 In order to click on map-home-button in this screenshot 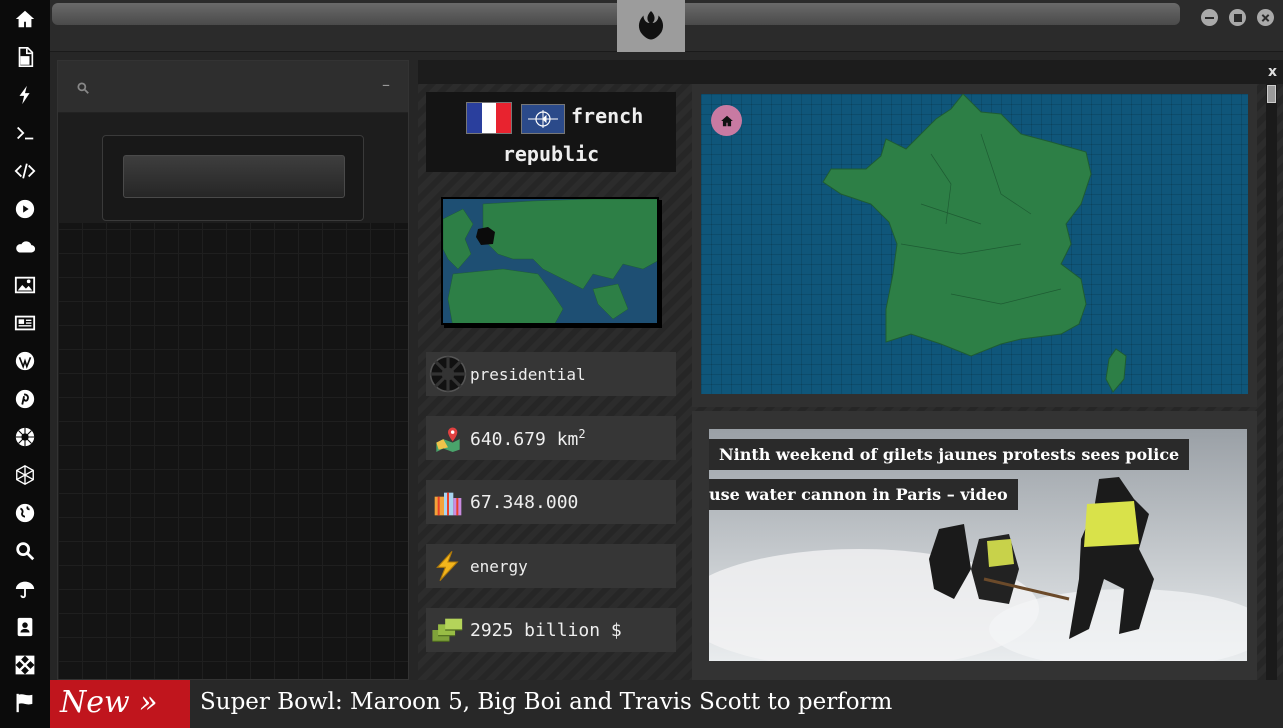, I will do `click(726, 120)`.